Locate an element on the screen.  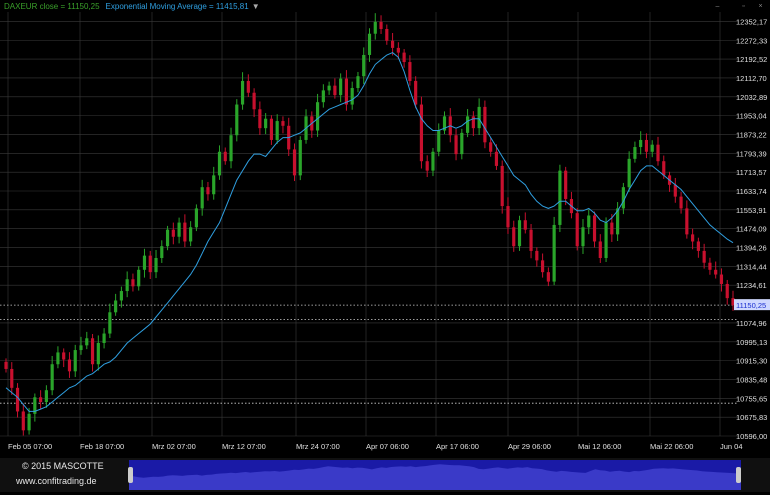
restore-icon: ▫ is located at coordinates (743, 6).